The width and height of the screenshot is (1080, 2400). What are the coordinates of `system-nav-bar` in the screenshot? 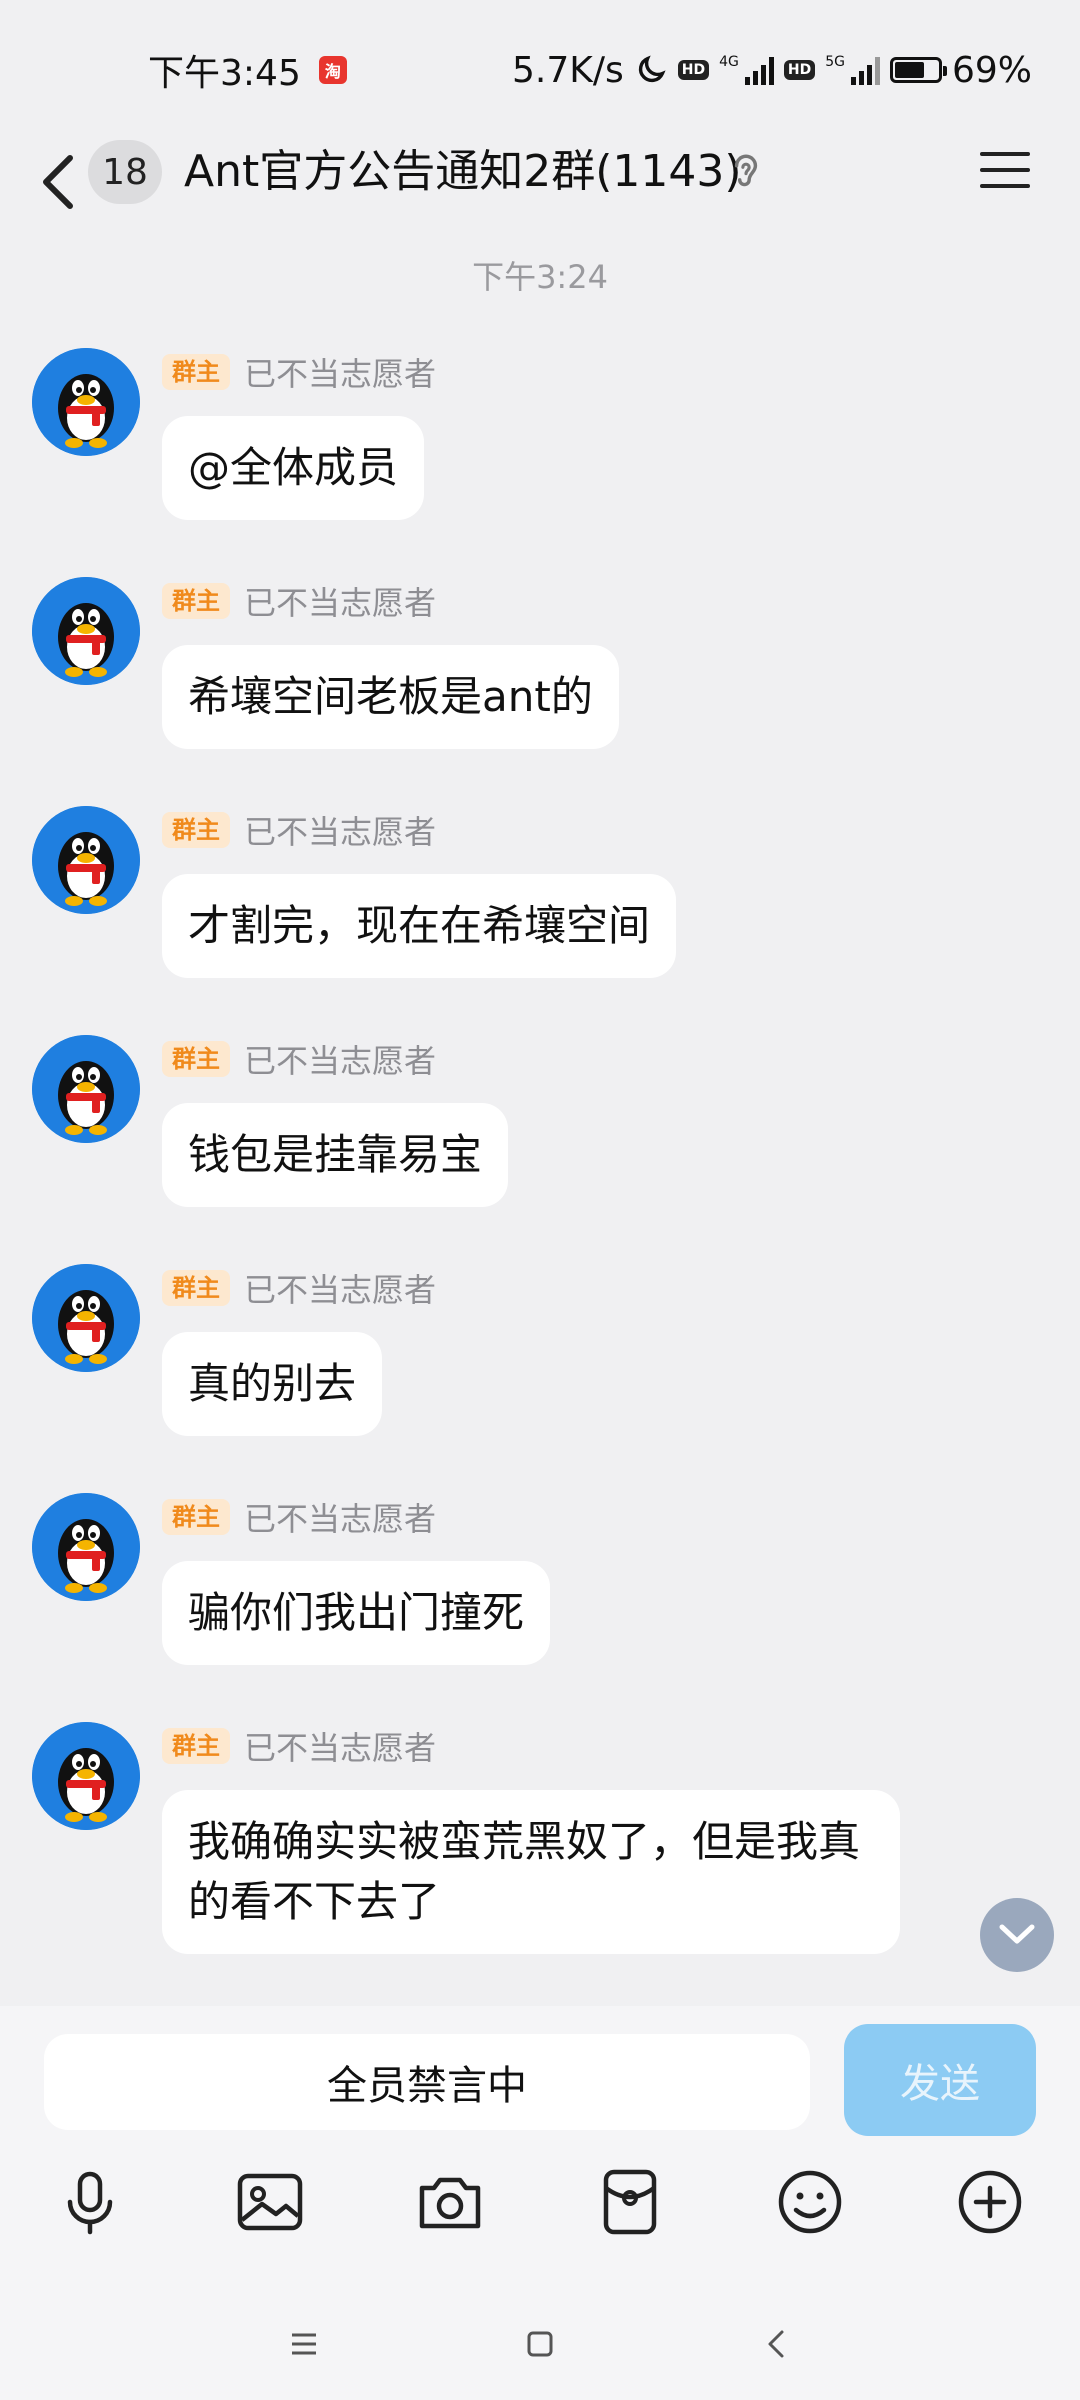 It's located at (540, 2345).